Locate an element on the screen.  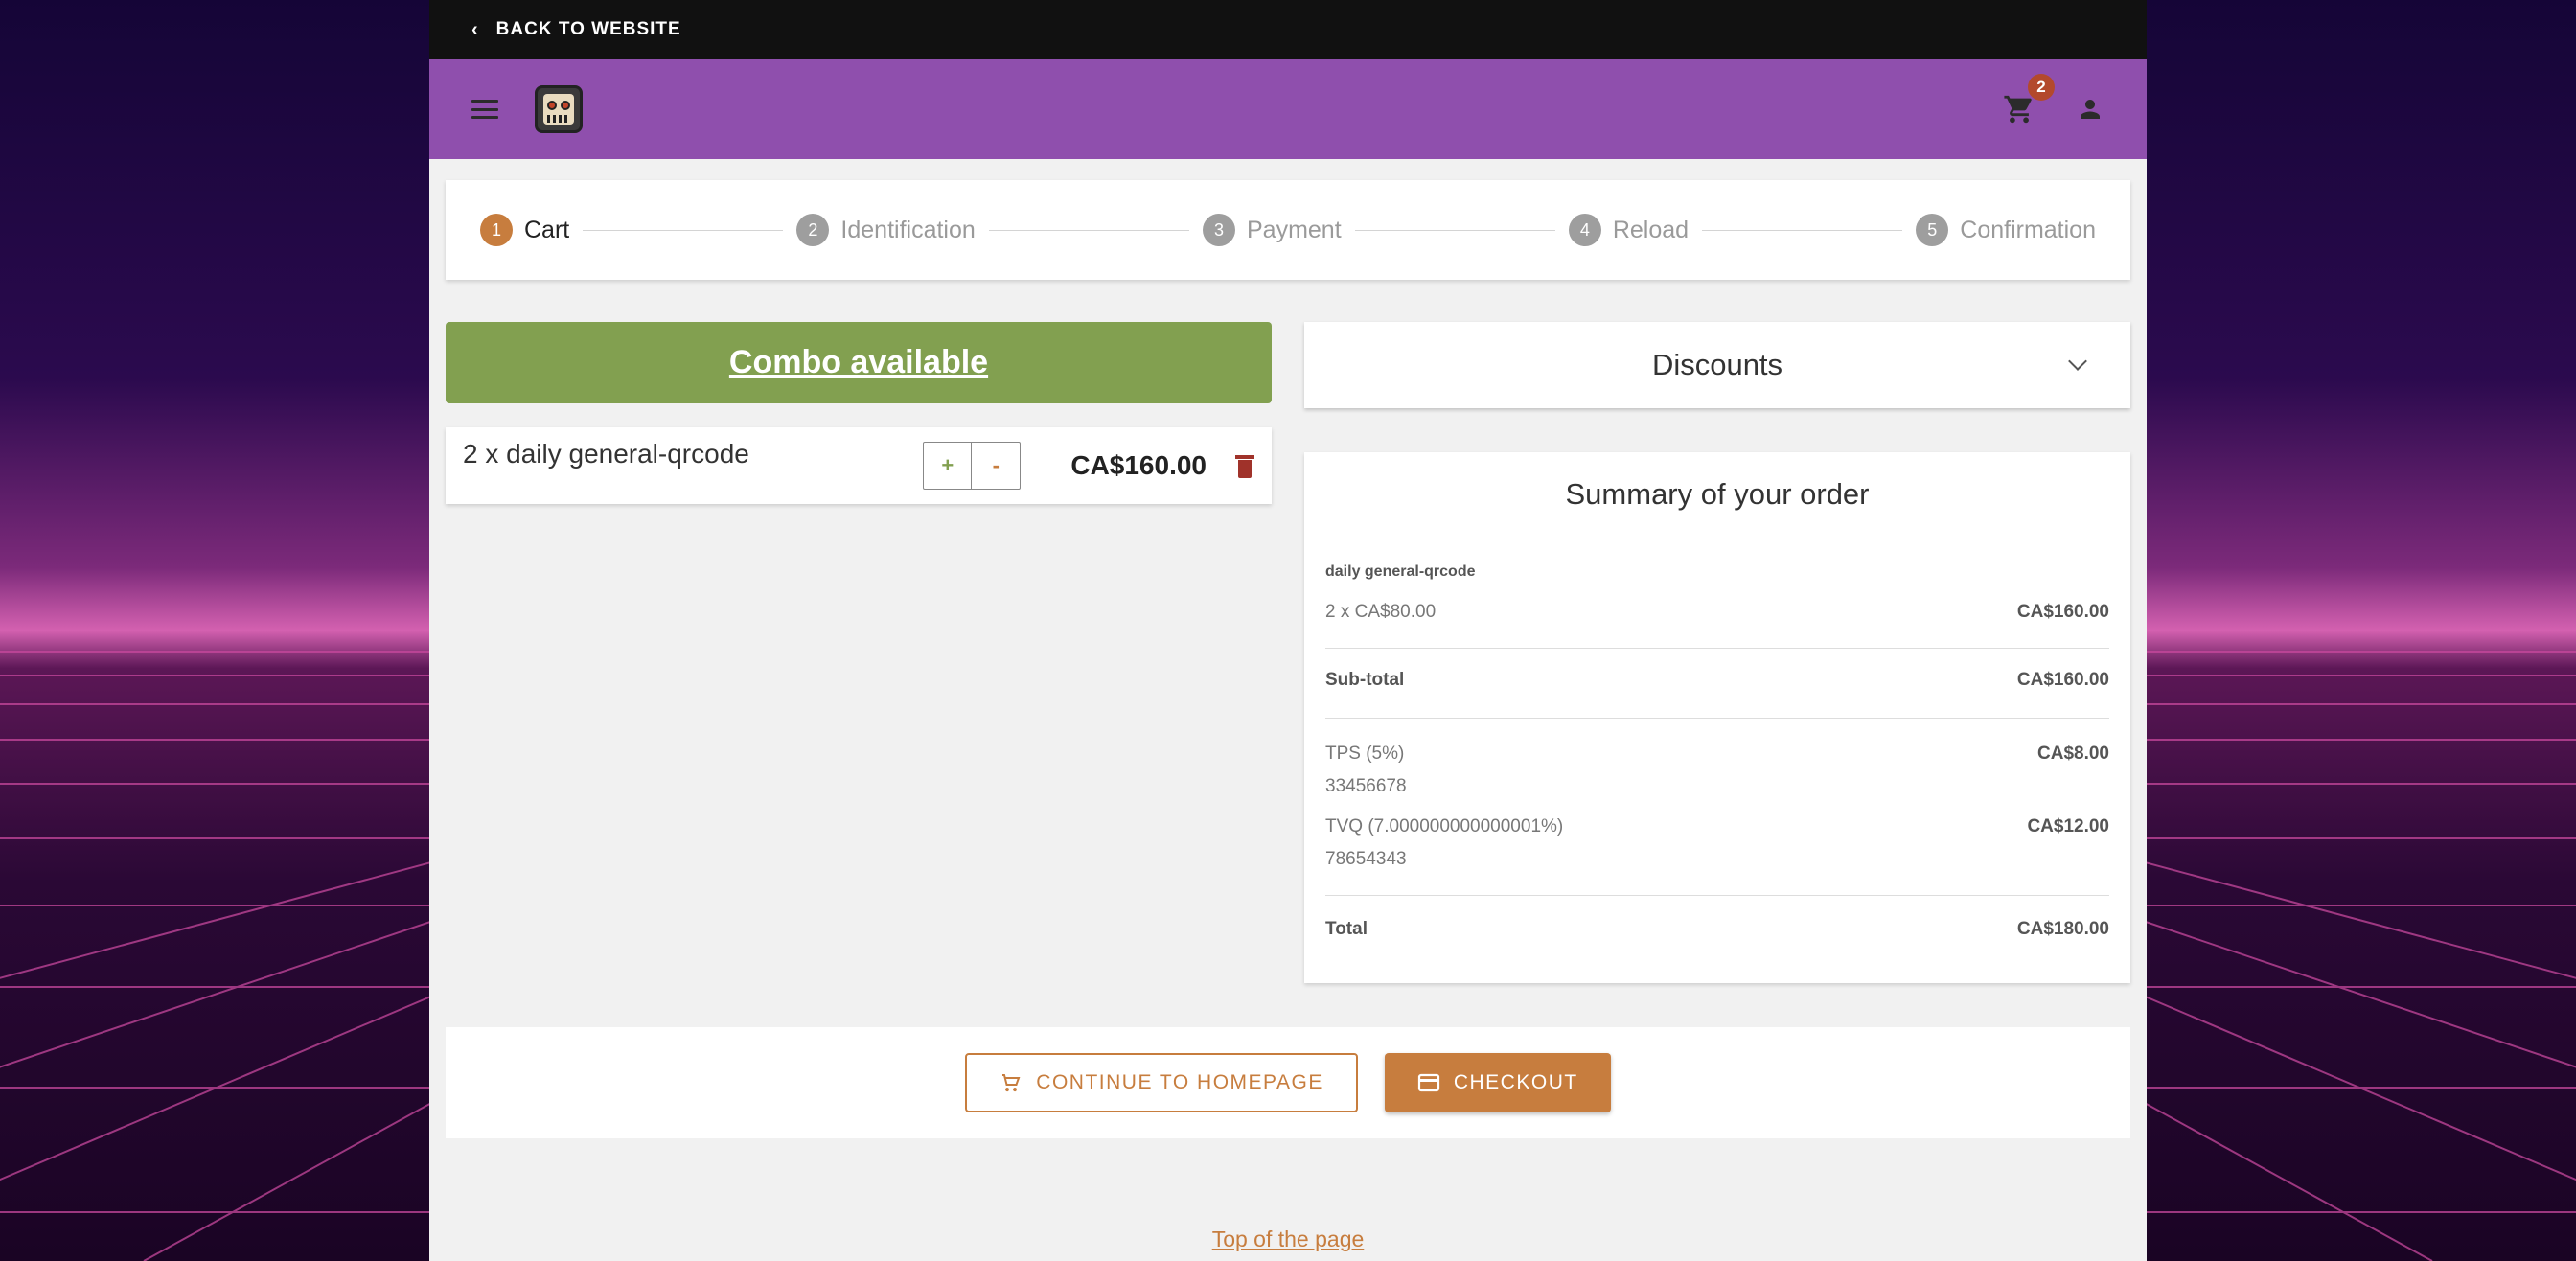
checkout-button: CHECKOUT is located at coordinates (1497, 1082).